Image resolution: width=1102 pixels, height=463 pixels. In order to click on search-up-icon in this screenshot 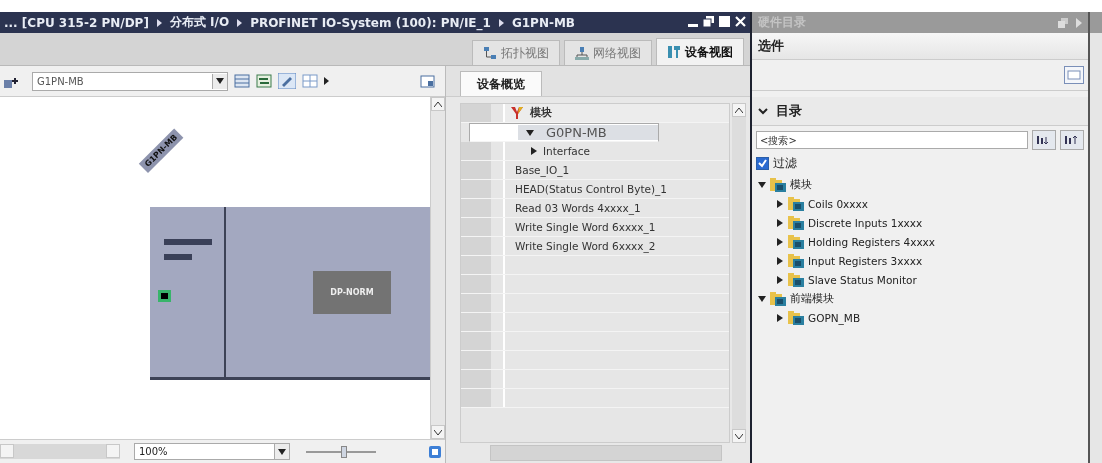, I will do `click(1072, 140)`.